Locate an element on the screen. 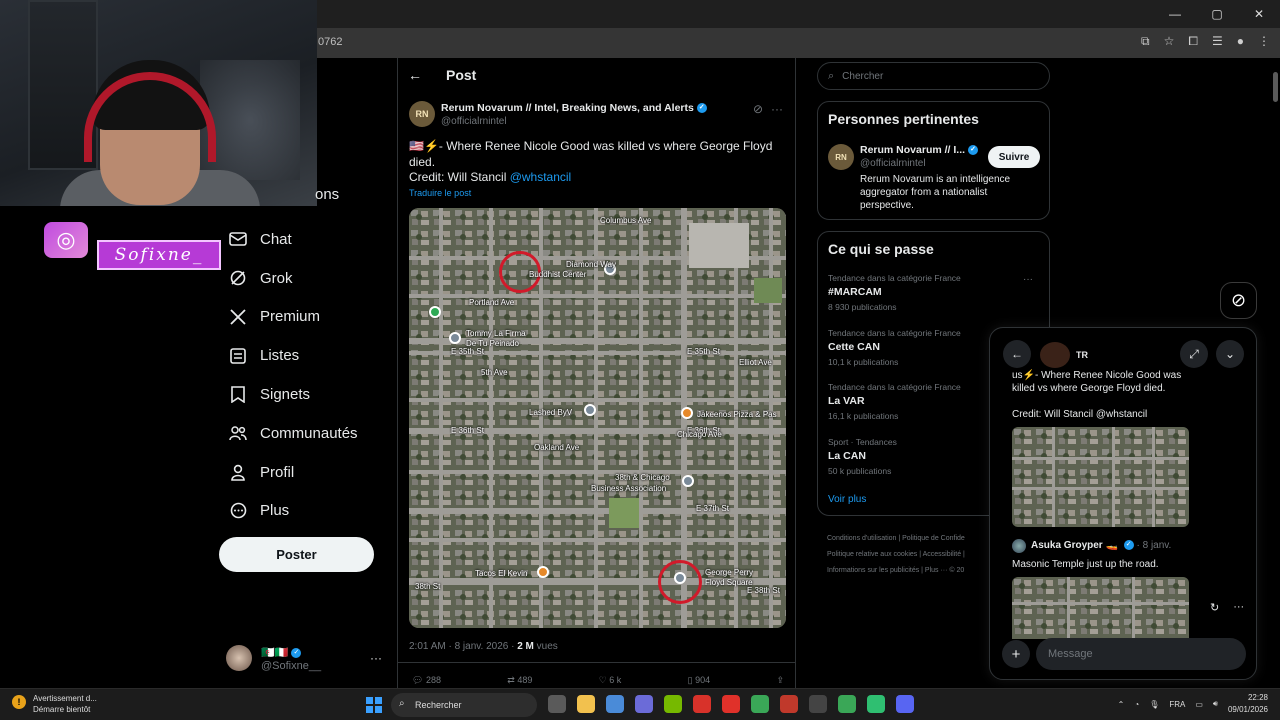 The image size is (1280, 720). see-more-link: Voir plus is located at coordinates (847, 499).